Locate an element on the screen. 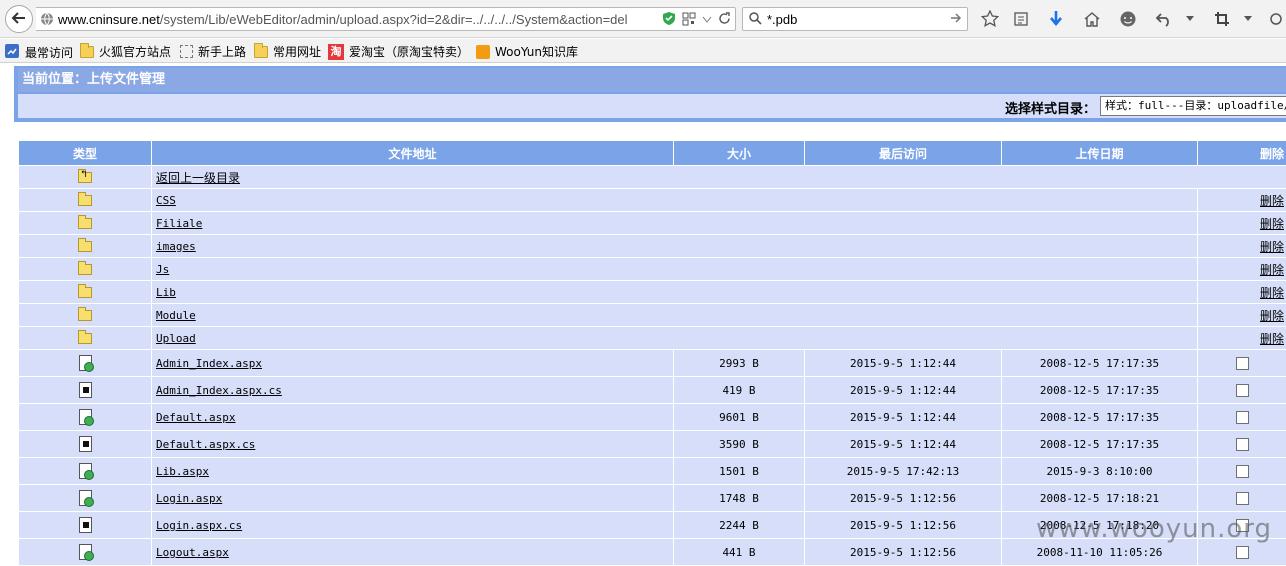 This screenshot has height=566, width=1286. globe-icon is located at coordinates (47, 20).